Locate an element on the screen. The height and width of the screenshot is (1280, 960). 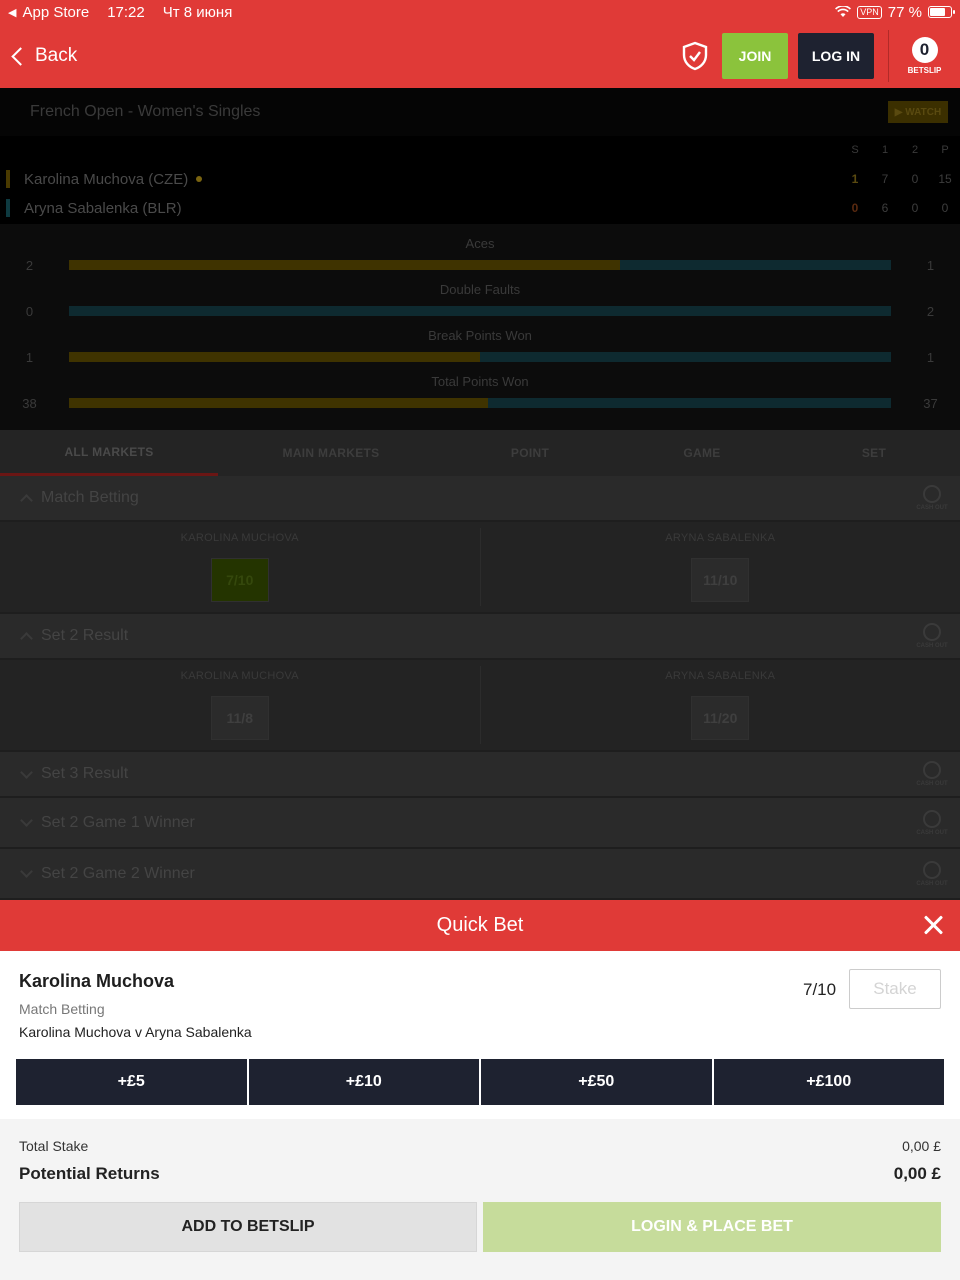
selection-name: Karolina Muchova is located at coordinates (97, 981).